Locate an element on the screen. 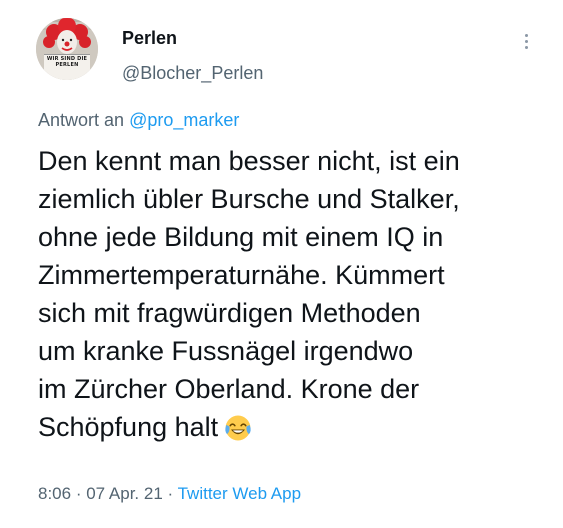 The height and width of the screenshot is (528, 563). tweet-text-line-last-text: Schöpfung halt is located at coordinates (128, 427).